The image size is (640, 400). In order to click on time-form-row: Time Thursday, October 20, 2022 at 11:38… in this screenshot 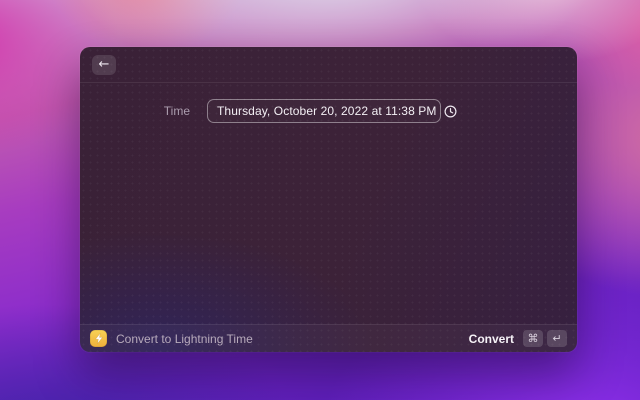, I will do `click(328, 111)`.